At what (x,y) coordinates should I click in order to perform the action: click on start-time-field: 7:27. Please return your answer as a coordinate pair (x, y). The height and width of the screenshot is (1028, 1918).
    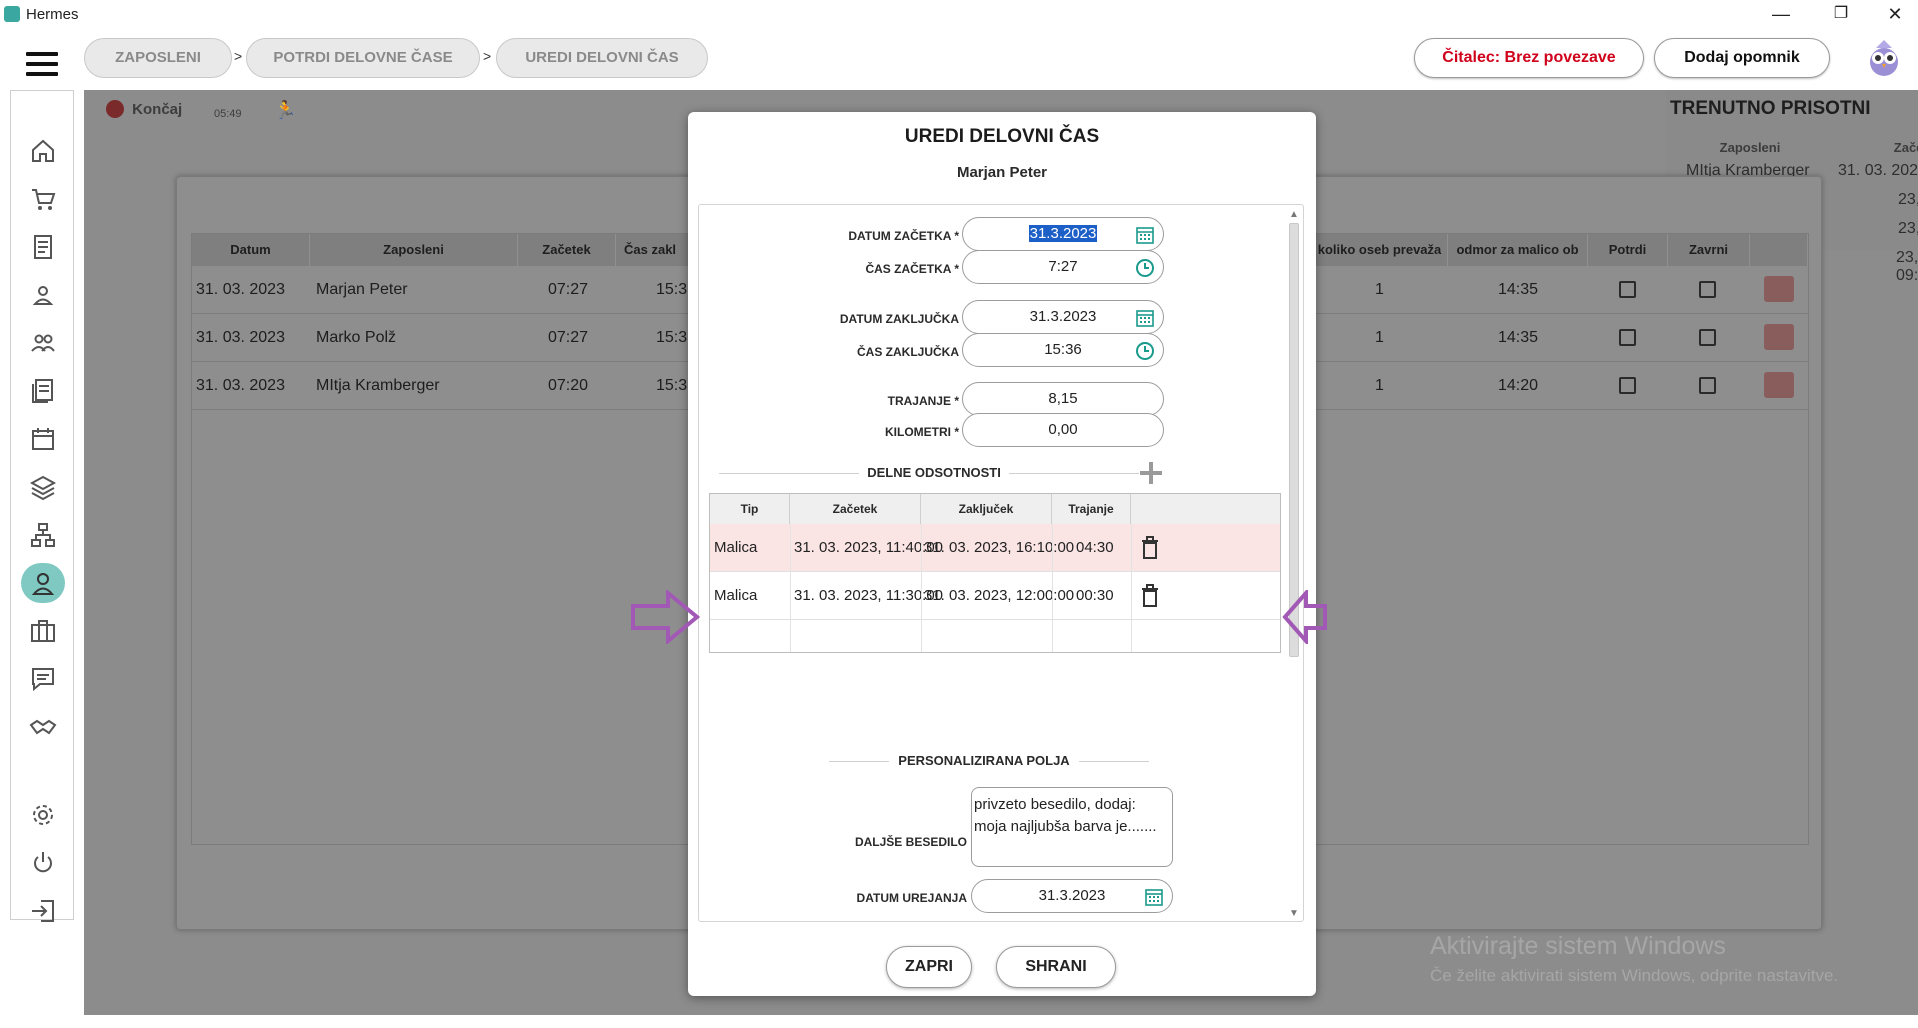
    Looking at the image, I should click on (1063, 267).